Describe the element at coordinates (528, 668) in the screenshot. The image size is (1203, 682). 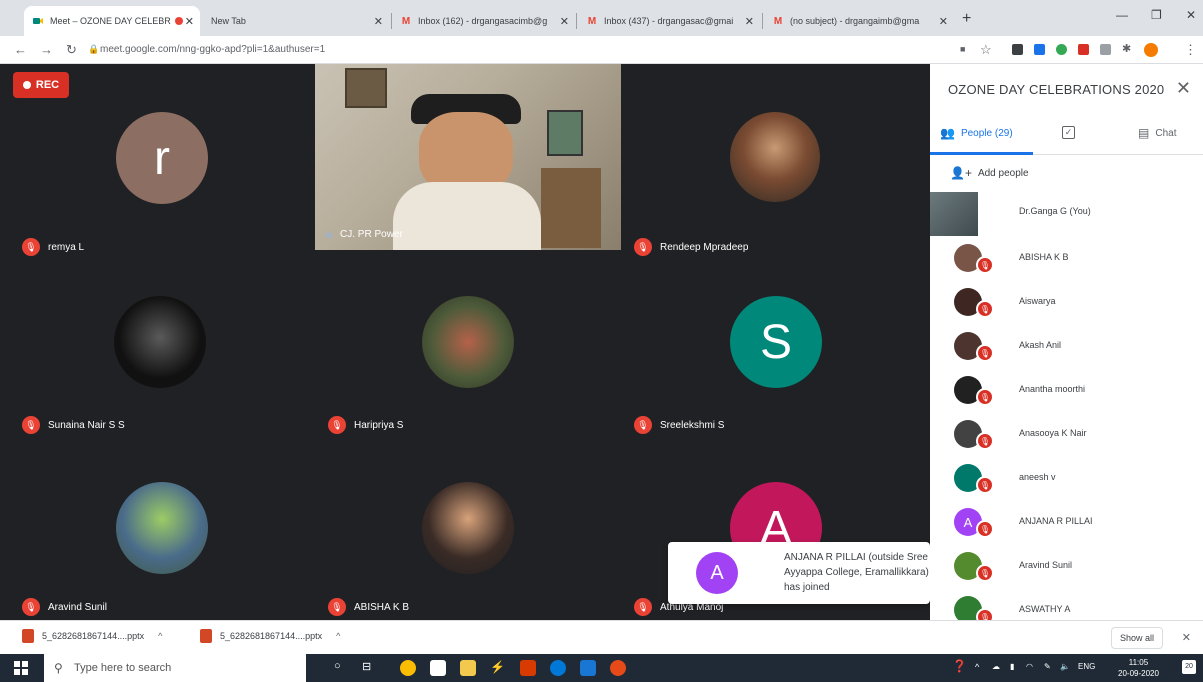
I see `office-icon` at that location.